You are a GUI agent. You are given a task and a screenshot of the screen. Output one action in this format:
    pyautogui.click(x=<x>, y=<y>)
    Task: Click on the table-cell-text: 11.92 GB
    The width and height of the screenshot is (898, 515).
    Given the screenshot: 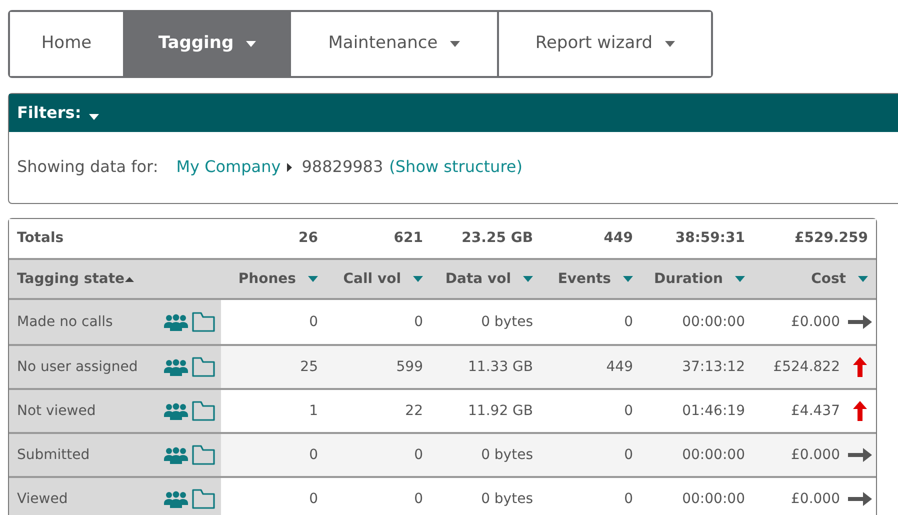 What is the action you would take?
    pyautogui.click(x=500, y=411)
    